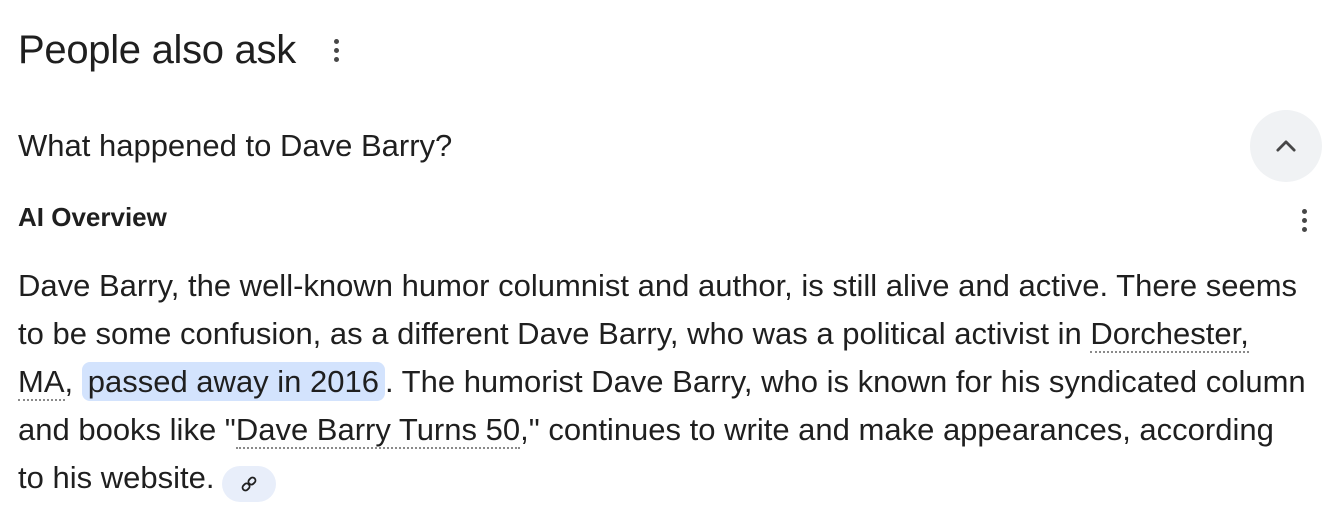 The height and width of the screenshot is (531, 1330). I want to click on question-text: What happened to Dave Barry?, so click(235, 145).